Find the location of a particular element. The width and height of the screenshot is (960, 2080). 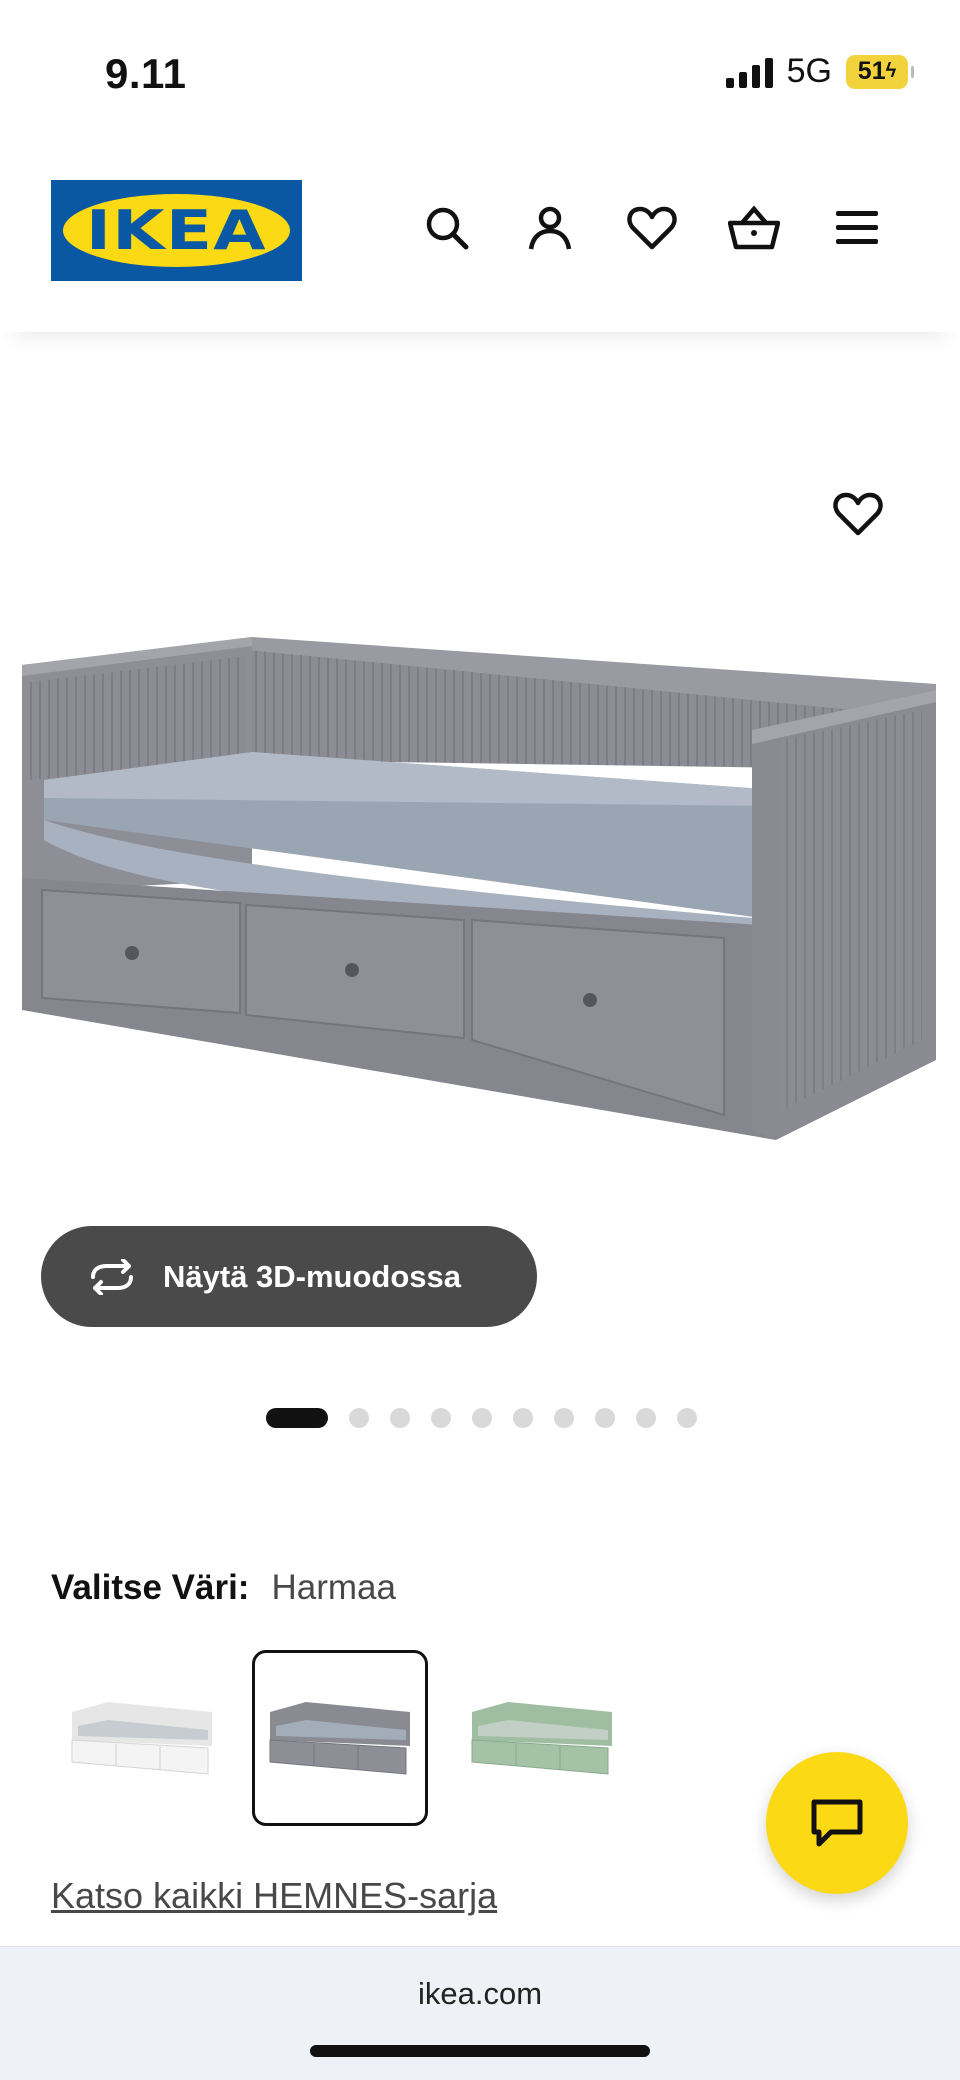

logo-text: IKEA is located at coordinates (176, 230).